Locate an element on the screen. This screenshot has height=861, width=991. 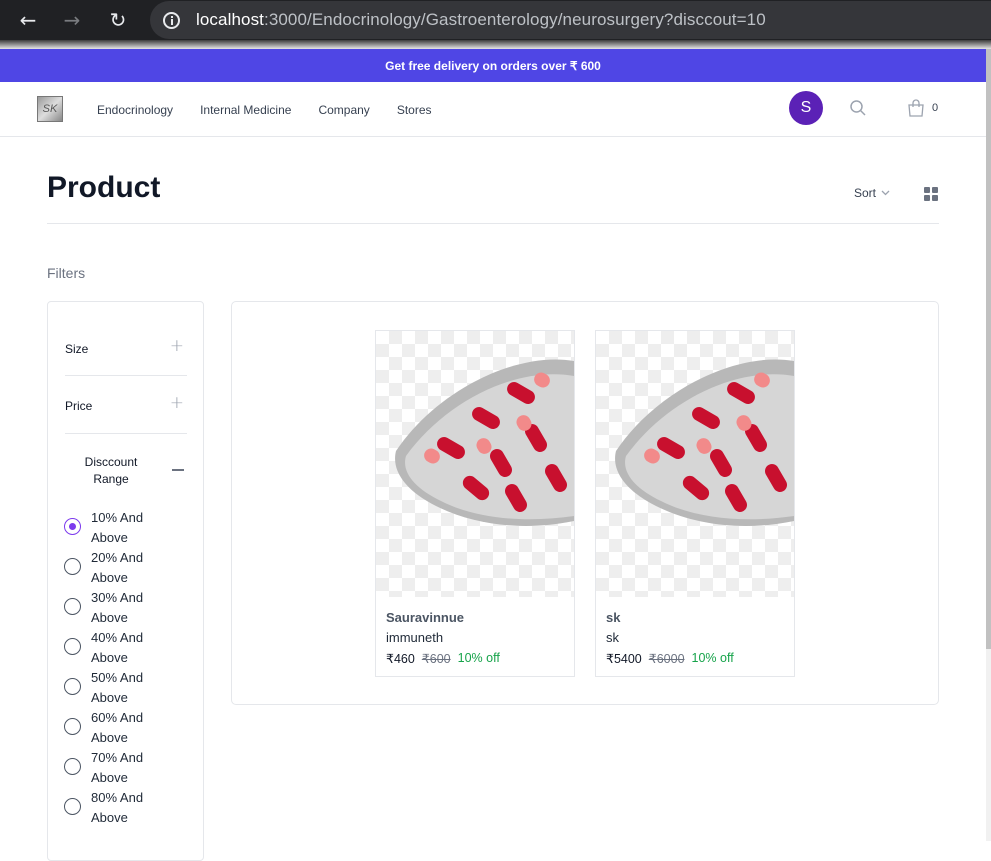
product-name: Sauravinnue is located at coordinates (425, 617).